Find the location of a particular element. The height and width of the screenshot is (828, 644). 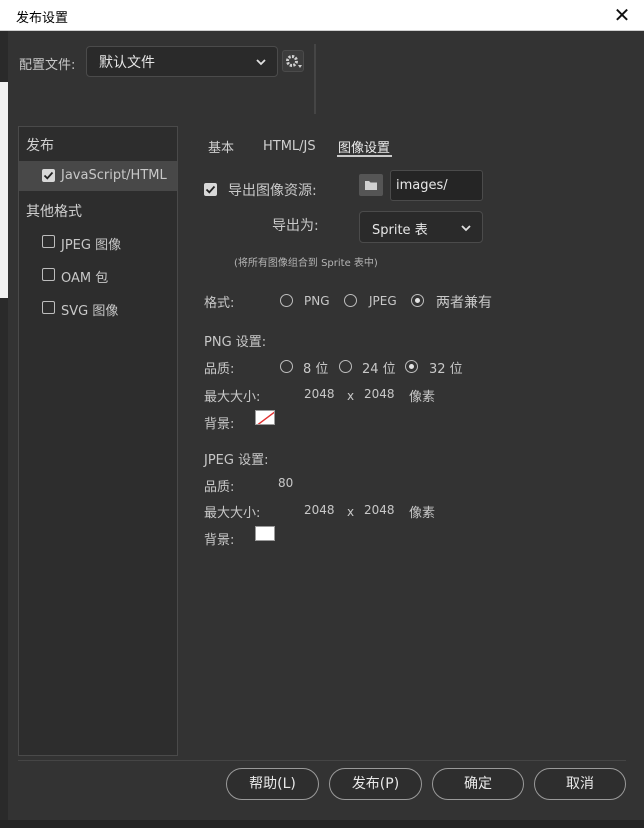

browse-folder-button is located at coordinates (371, 185).